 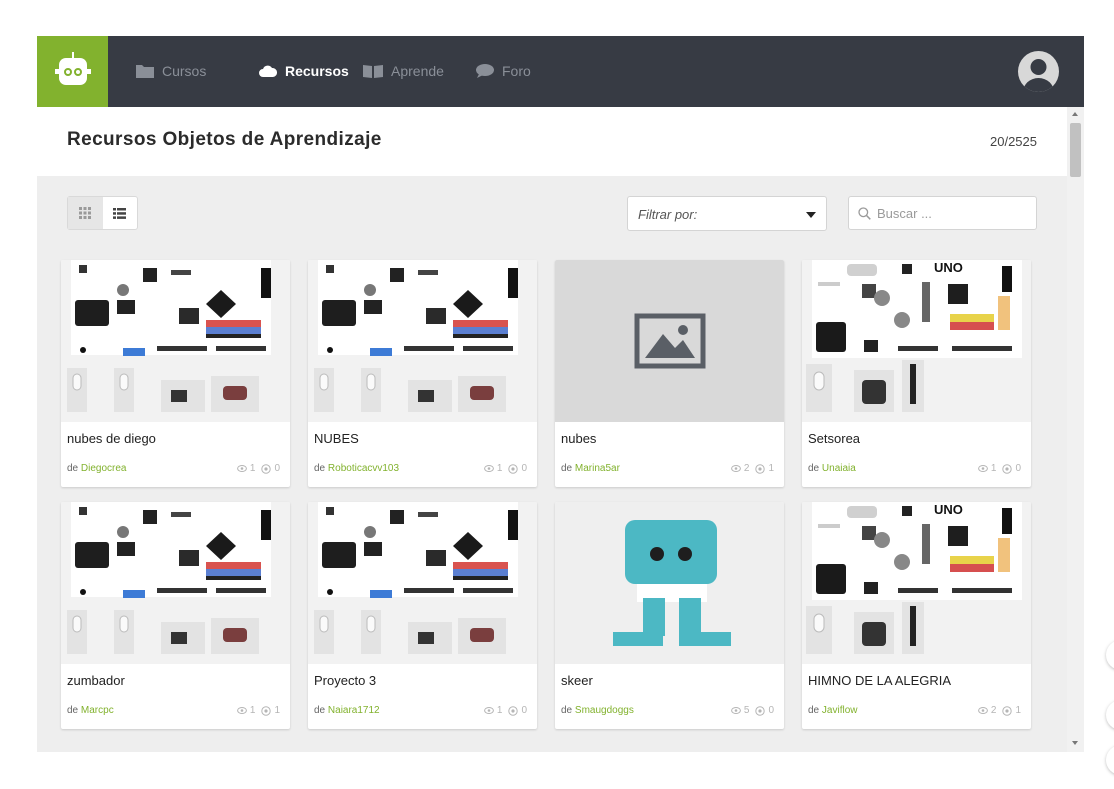 What do you see at coordinates (1075, 114) in the screenshot?
I see `scroll-up-arrow-icon` at bounding box center [1075, 114].